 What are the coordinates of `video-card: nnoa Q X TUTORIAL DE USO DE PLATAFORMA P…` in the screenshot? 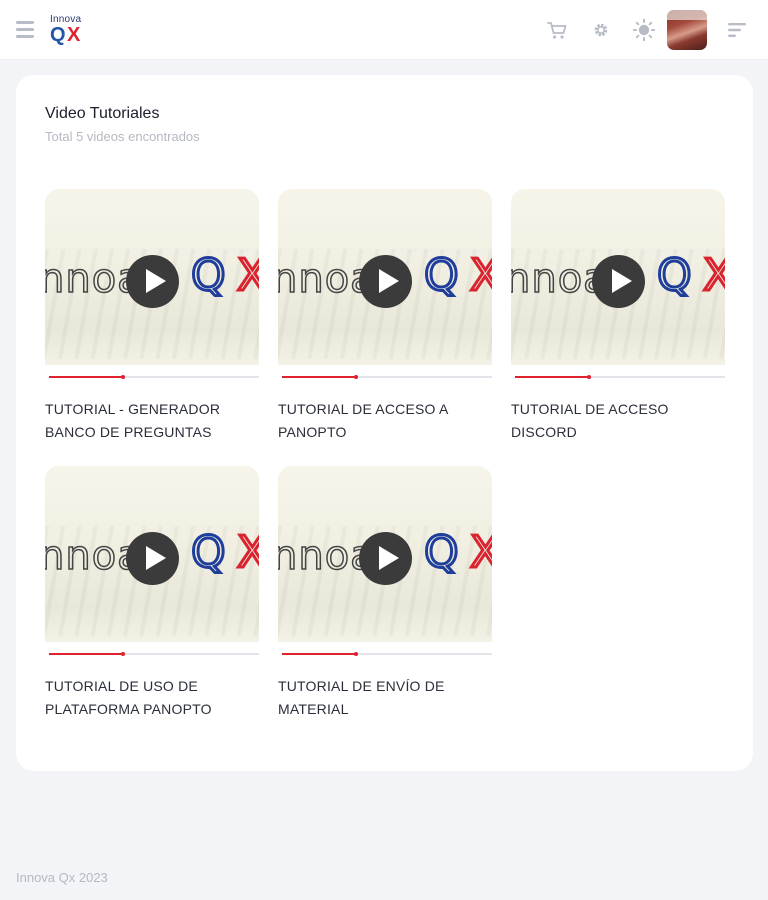 It's located at (152, 596).